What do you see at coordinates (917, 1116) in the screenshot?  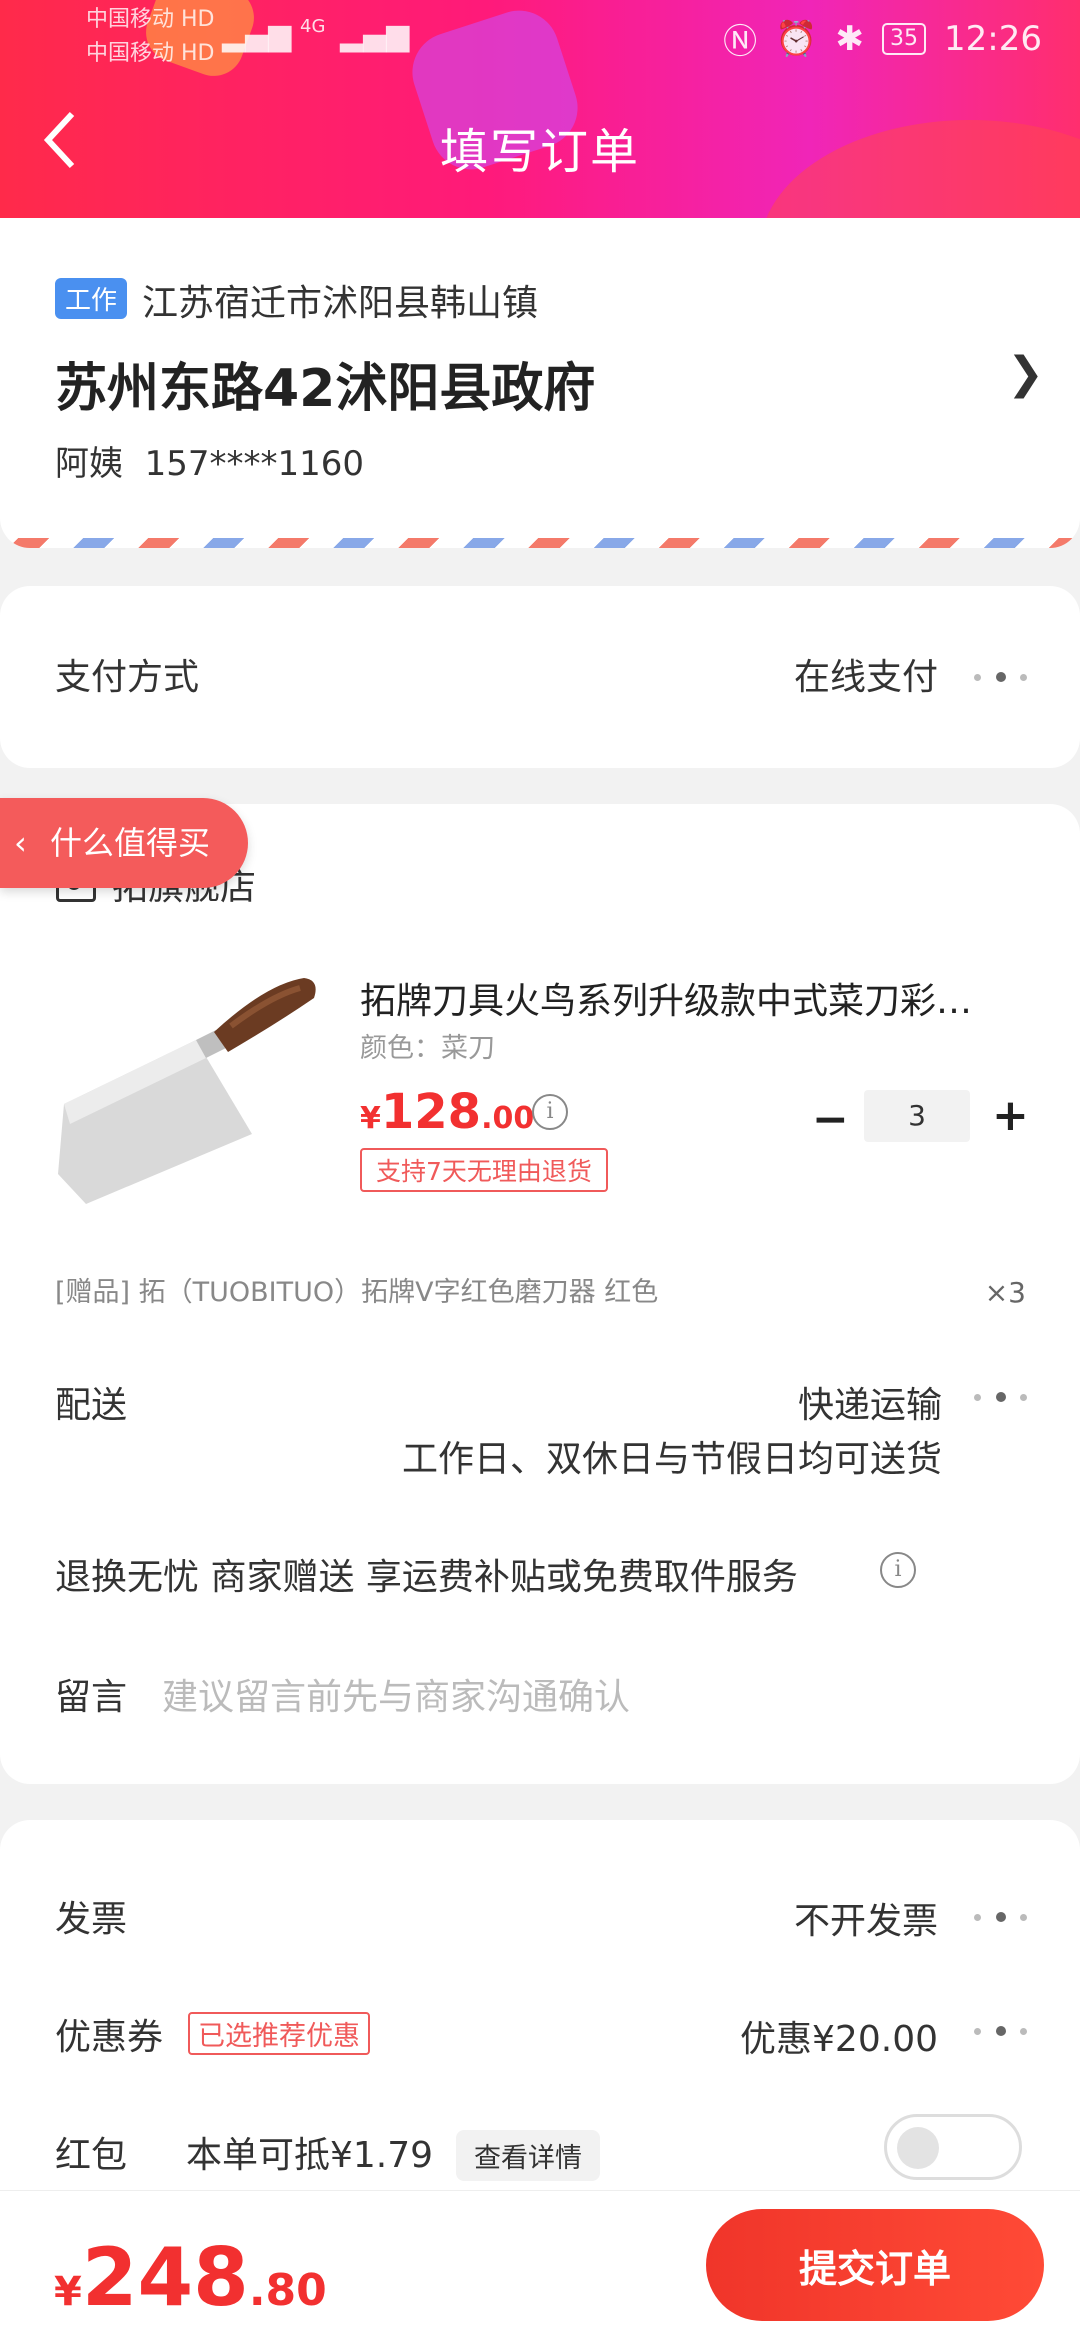 I see `quantity-input: 3` at bounding box center [917, 1116].